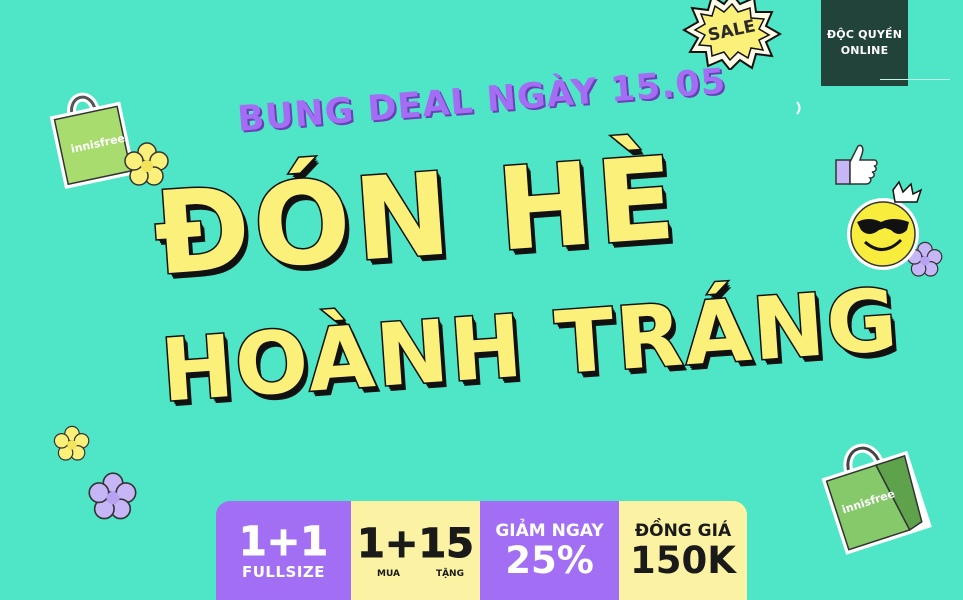  Describe the element at coordinates (798, 108) in the screenshot. I see `decorative-mark-icon` at that location.